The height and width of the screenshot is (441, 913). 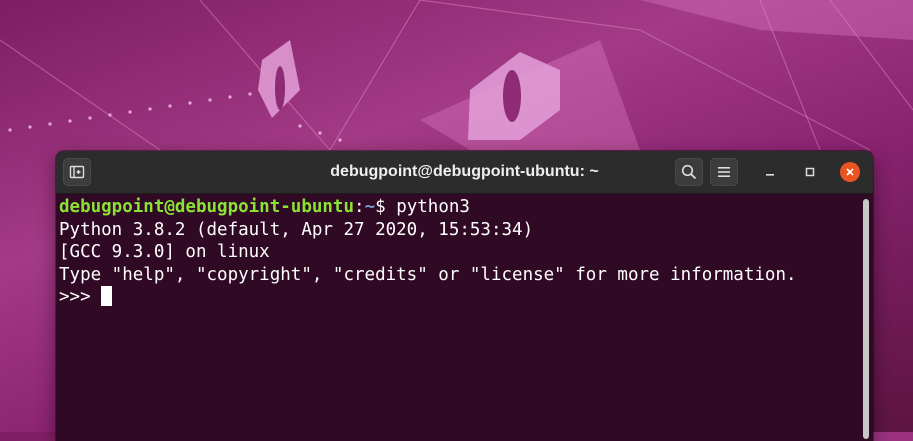 What do you see at coordinates (457, 297) in the screenshot?
I see `repl-line: >>>` at bounding box center [457, 297].